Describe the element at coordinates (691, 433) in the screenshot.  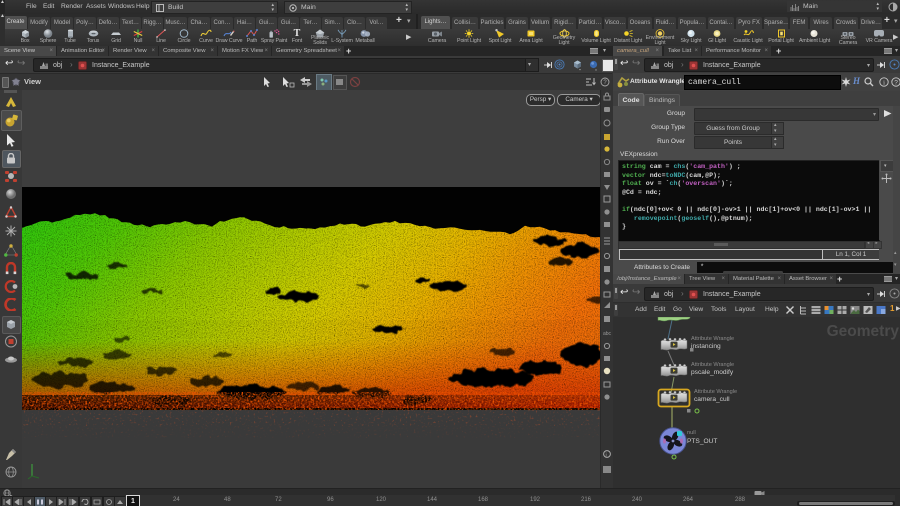
I see `svg-text: null` at that location.